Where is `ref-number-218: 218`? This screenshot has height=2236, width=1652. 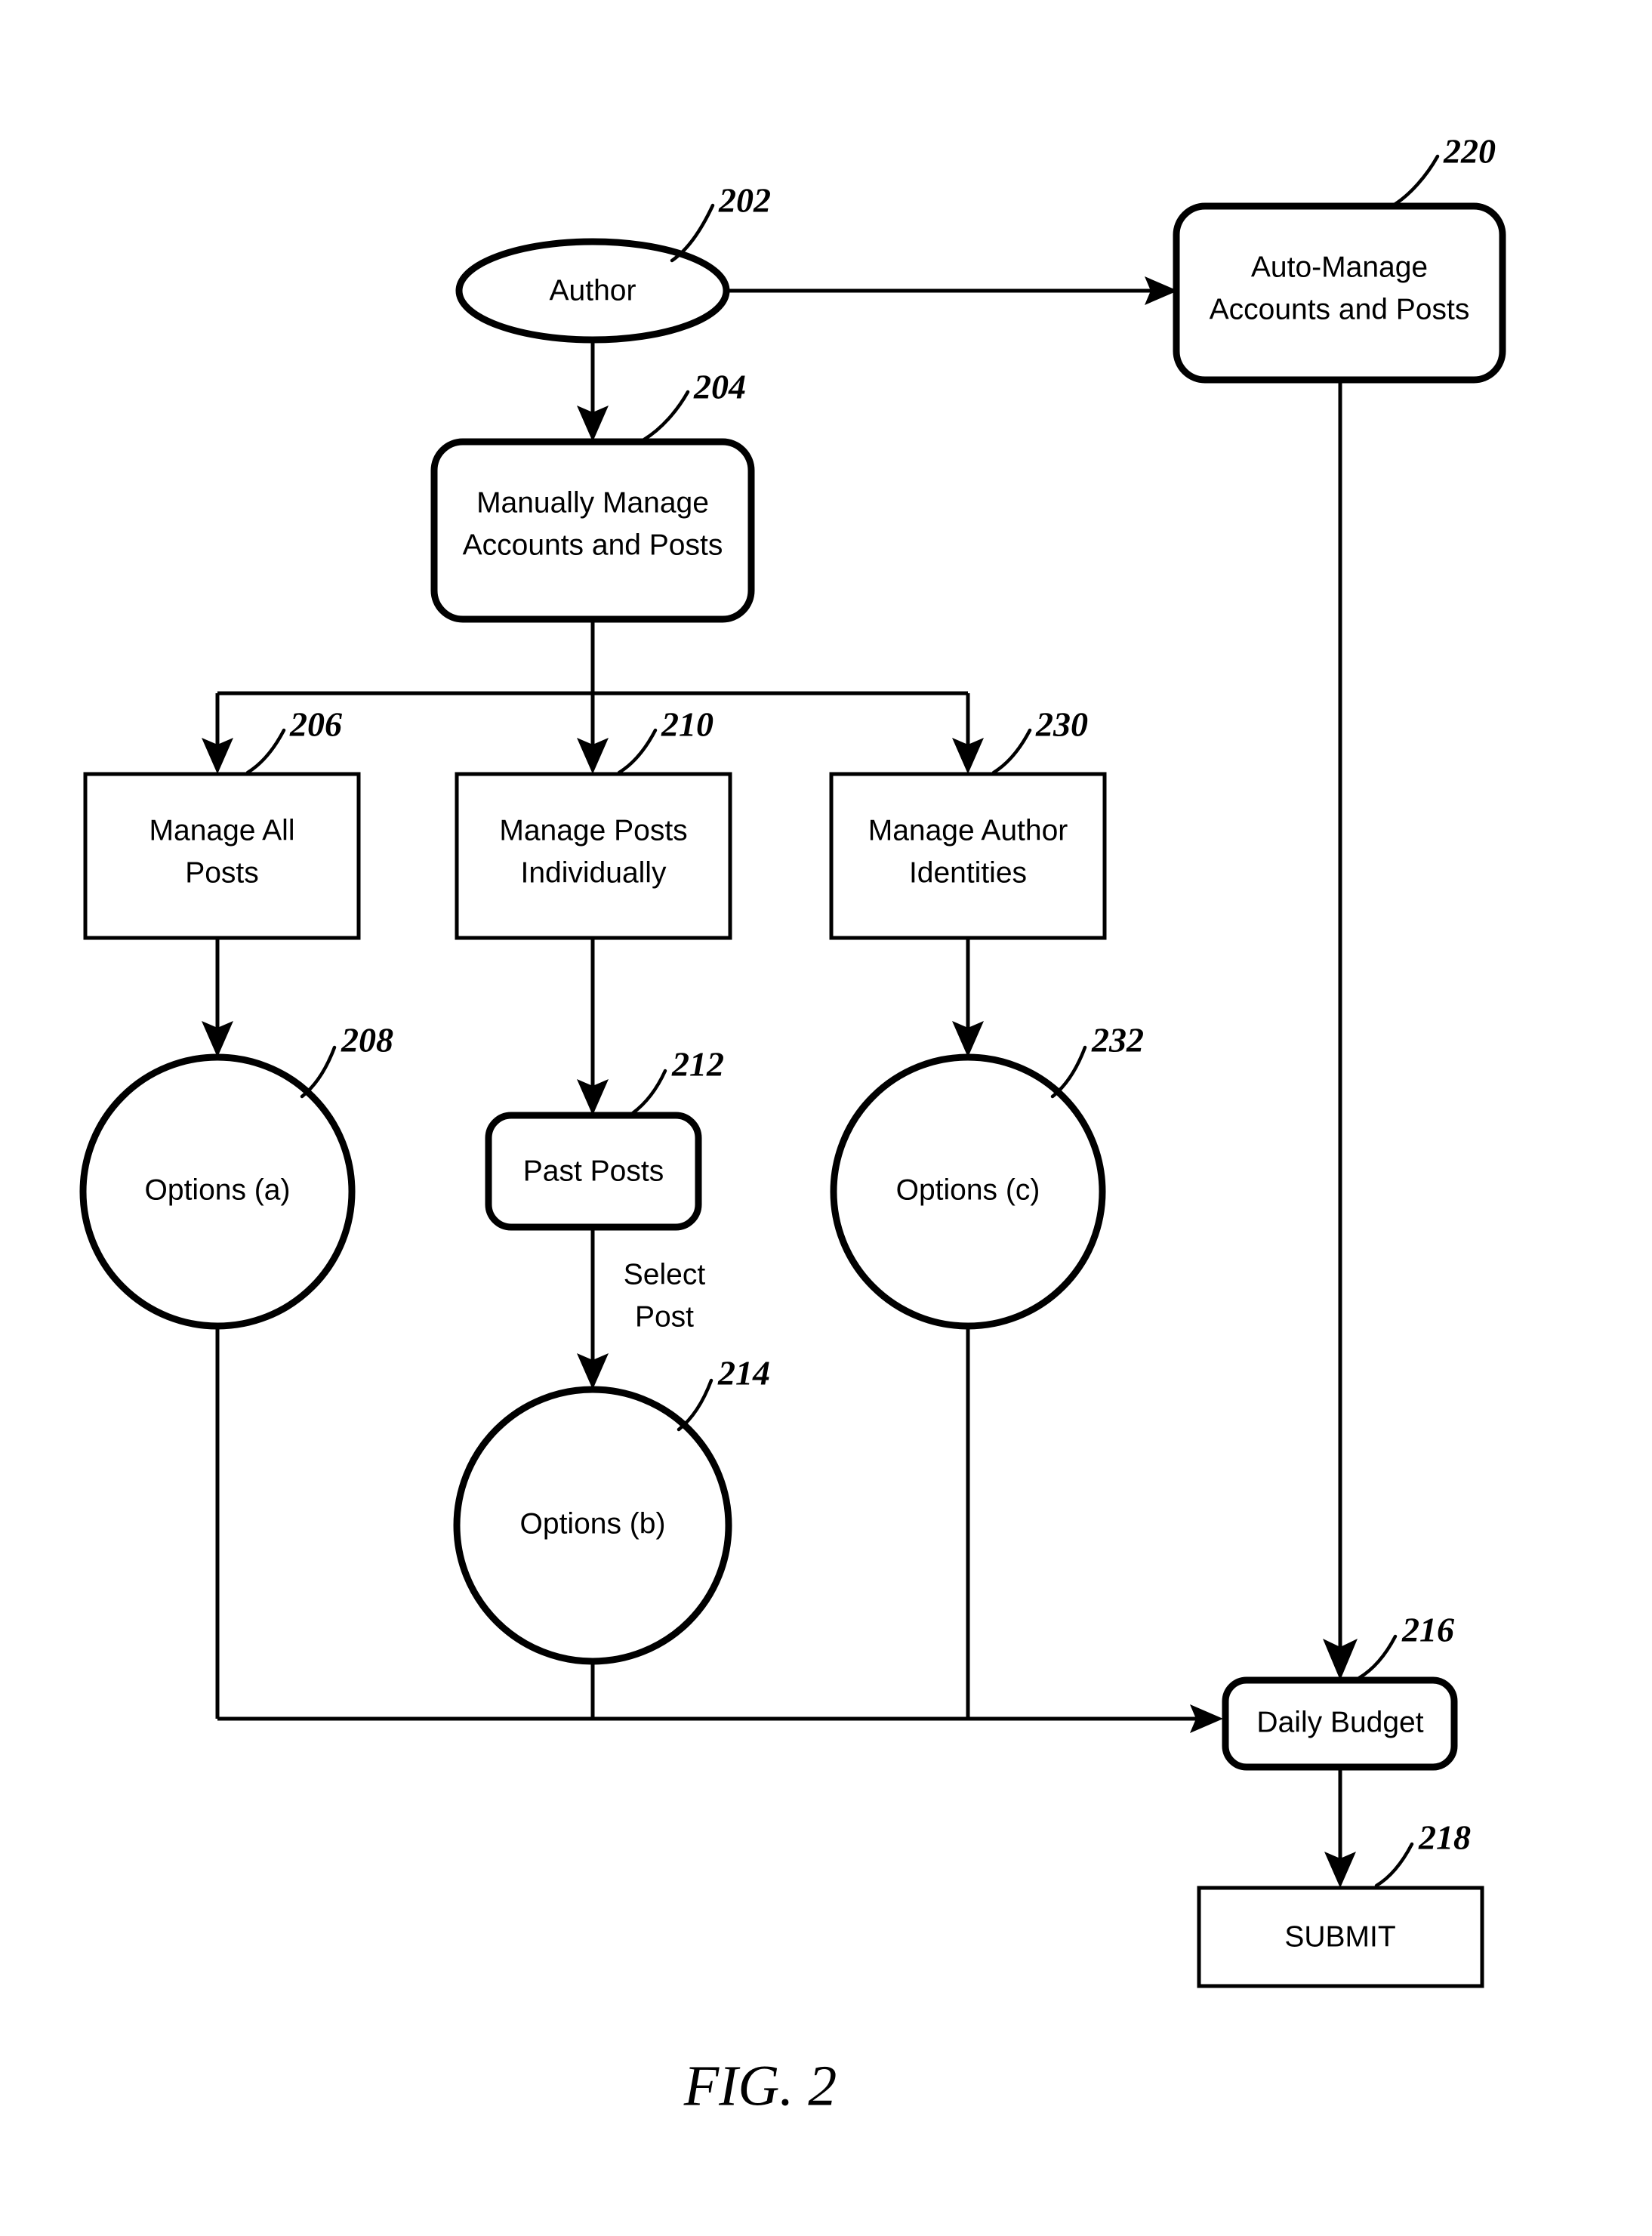 ref-number-218: 218 is located at coordinates (1444, 1838).